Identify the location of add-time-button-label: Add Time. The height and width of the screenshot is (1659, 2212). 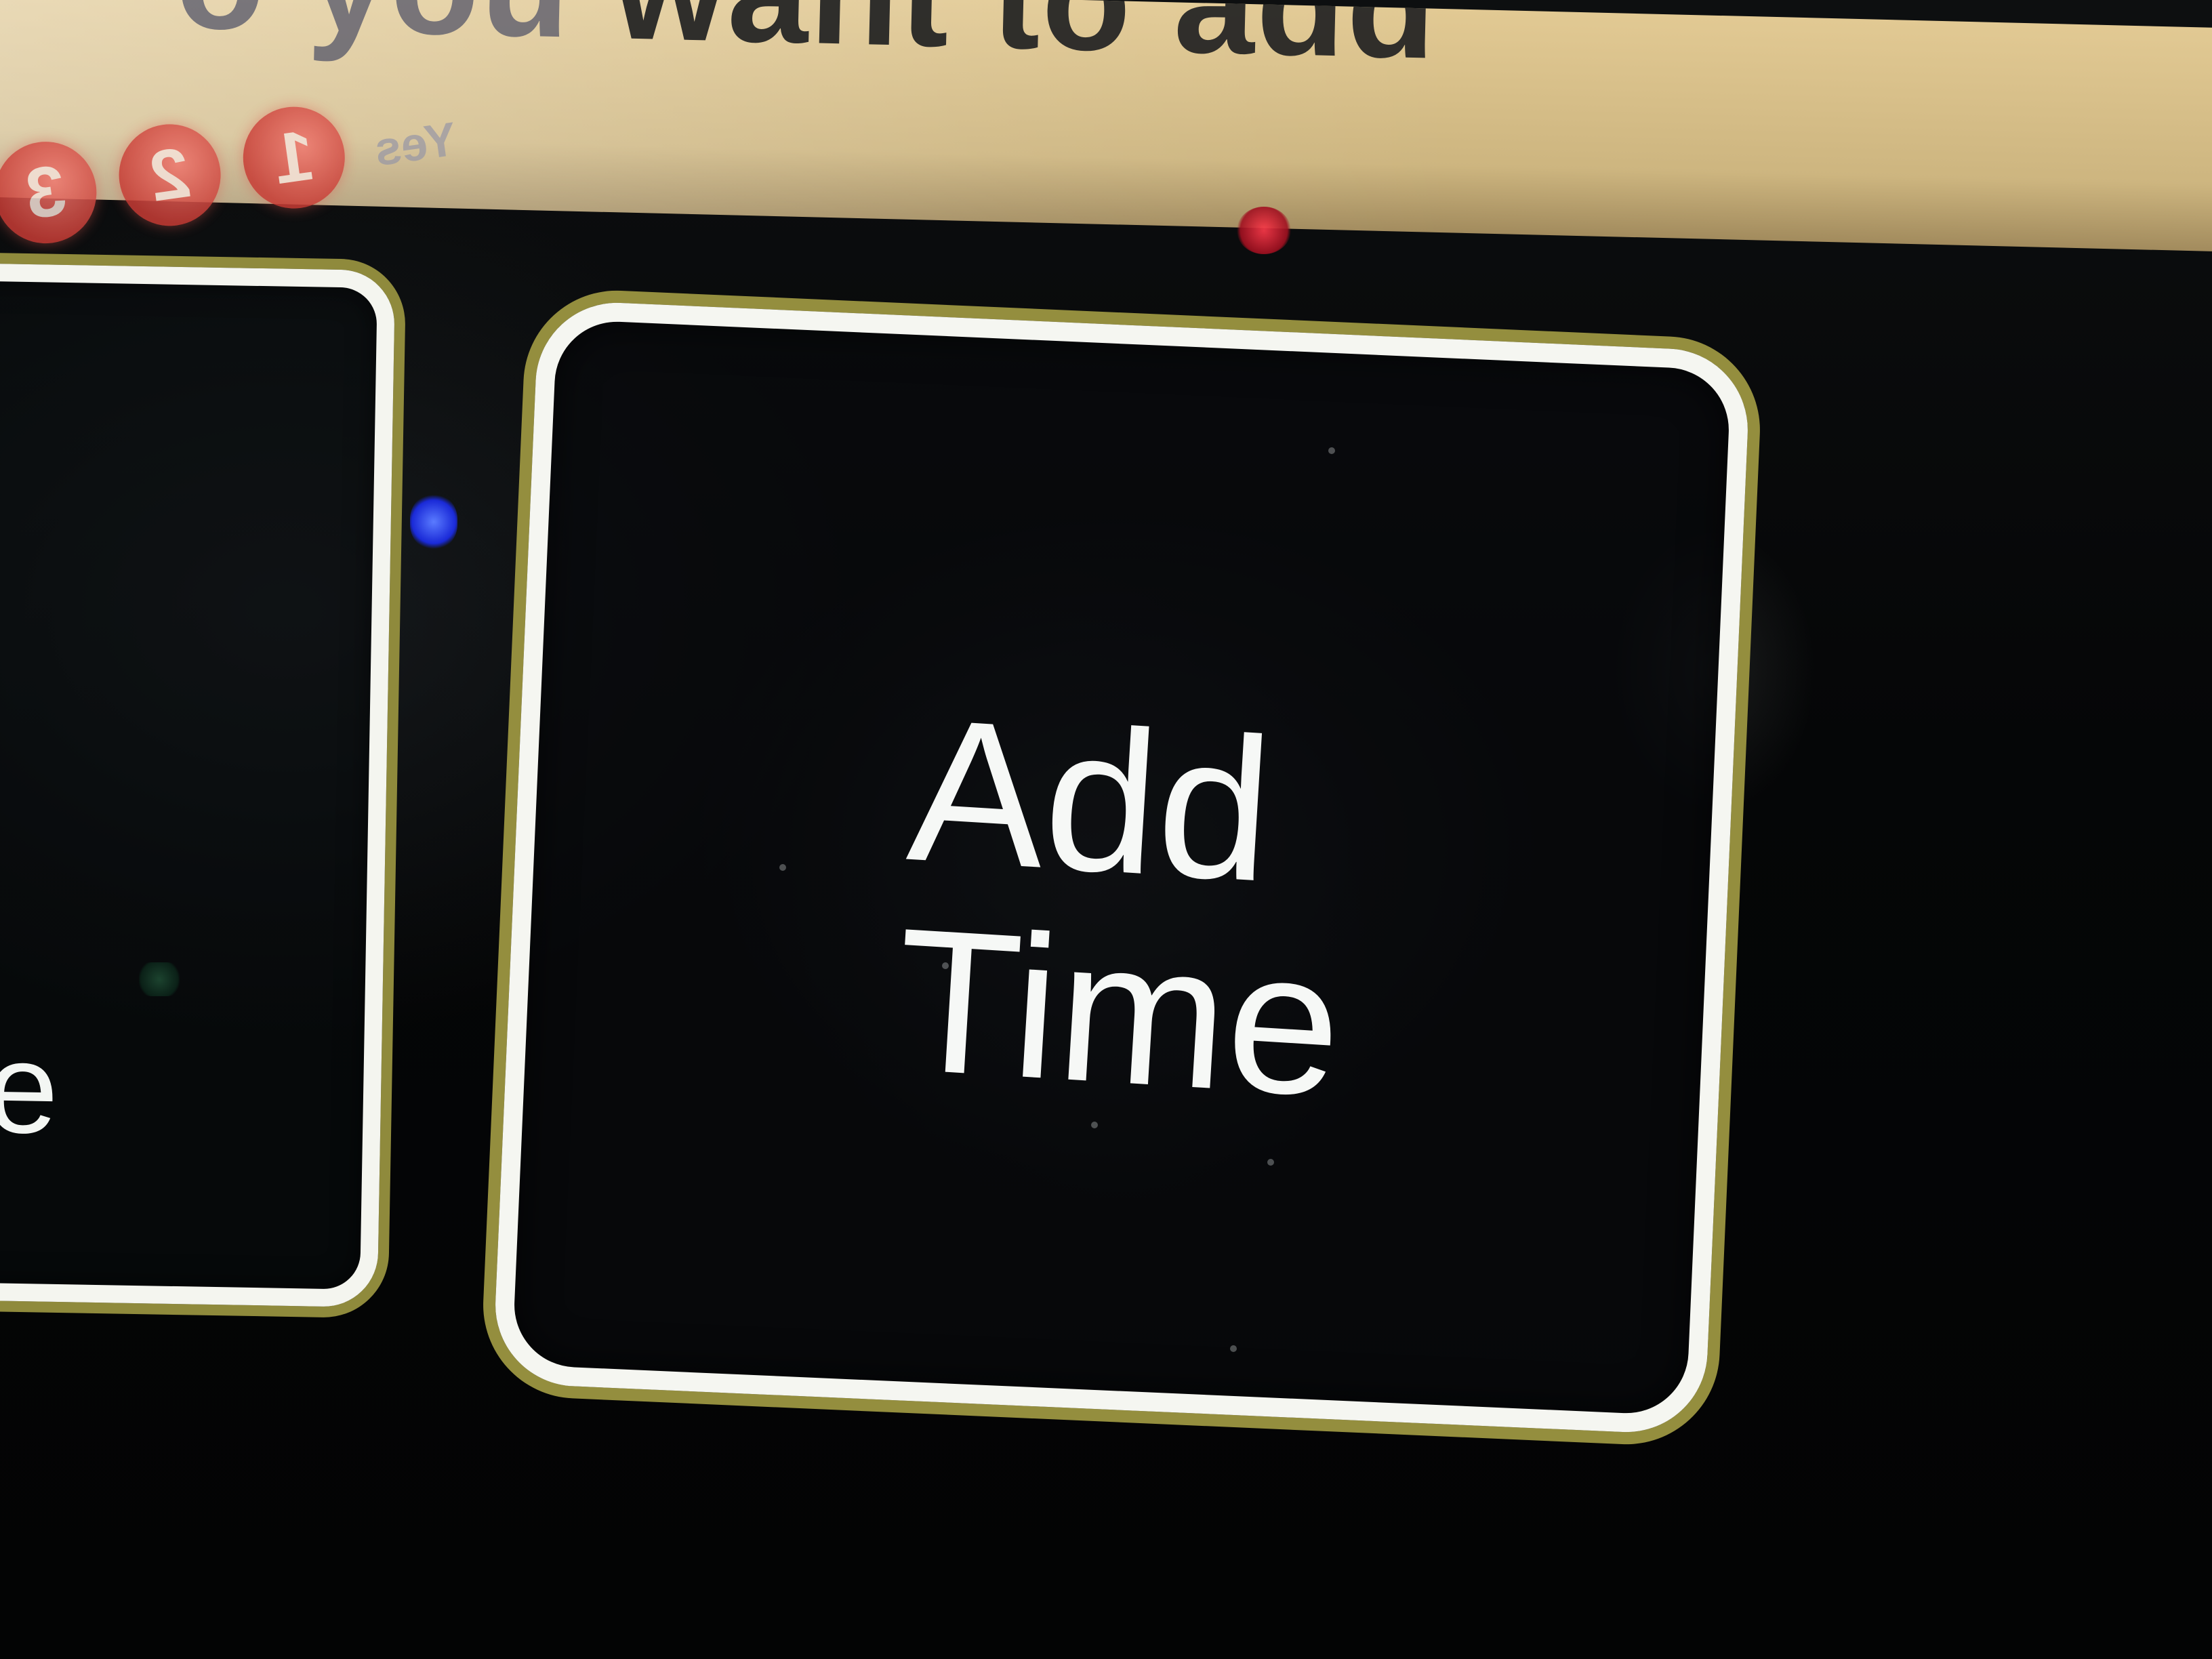
(1119, 907).